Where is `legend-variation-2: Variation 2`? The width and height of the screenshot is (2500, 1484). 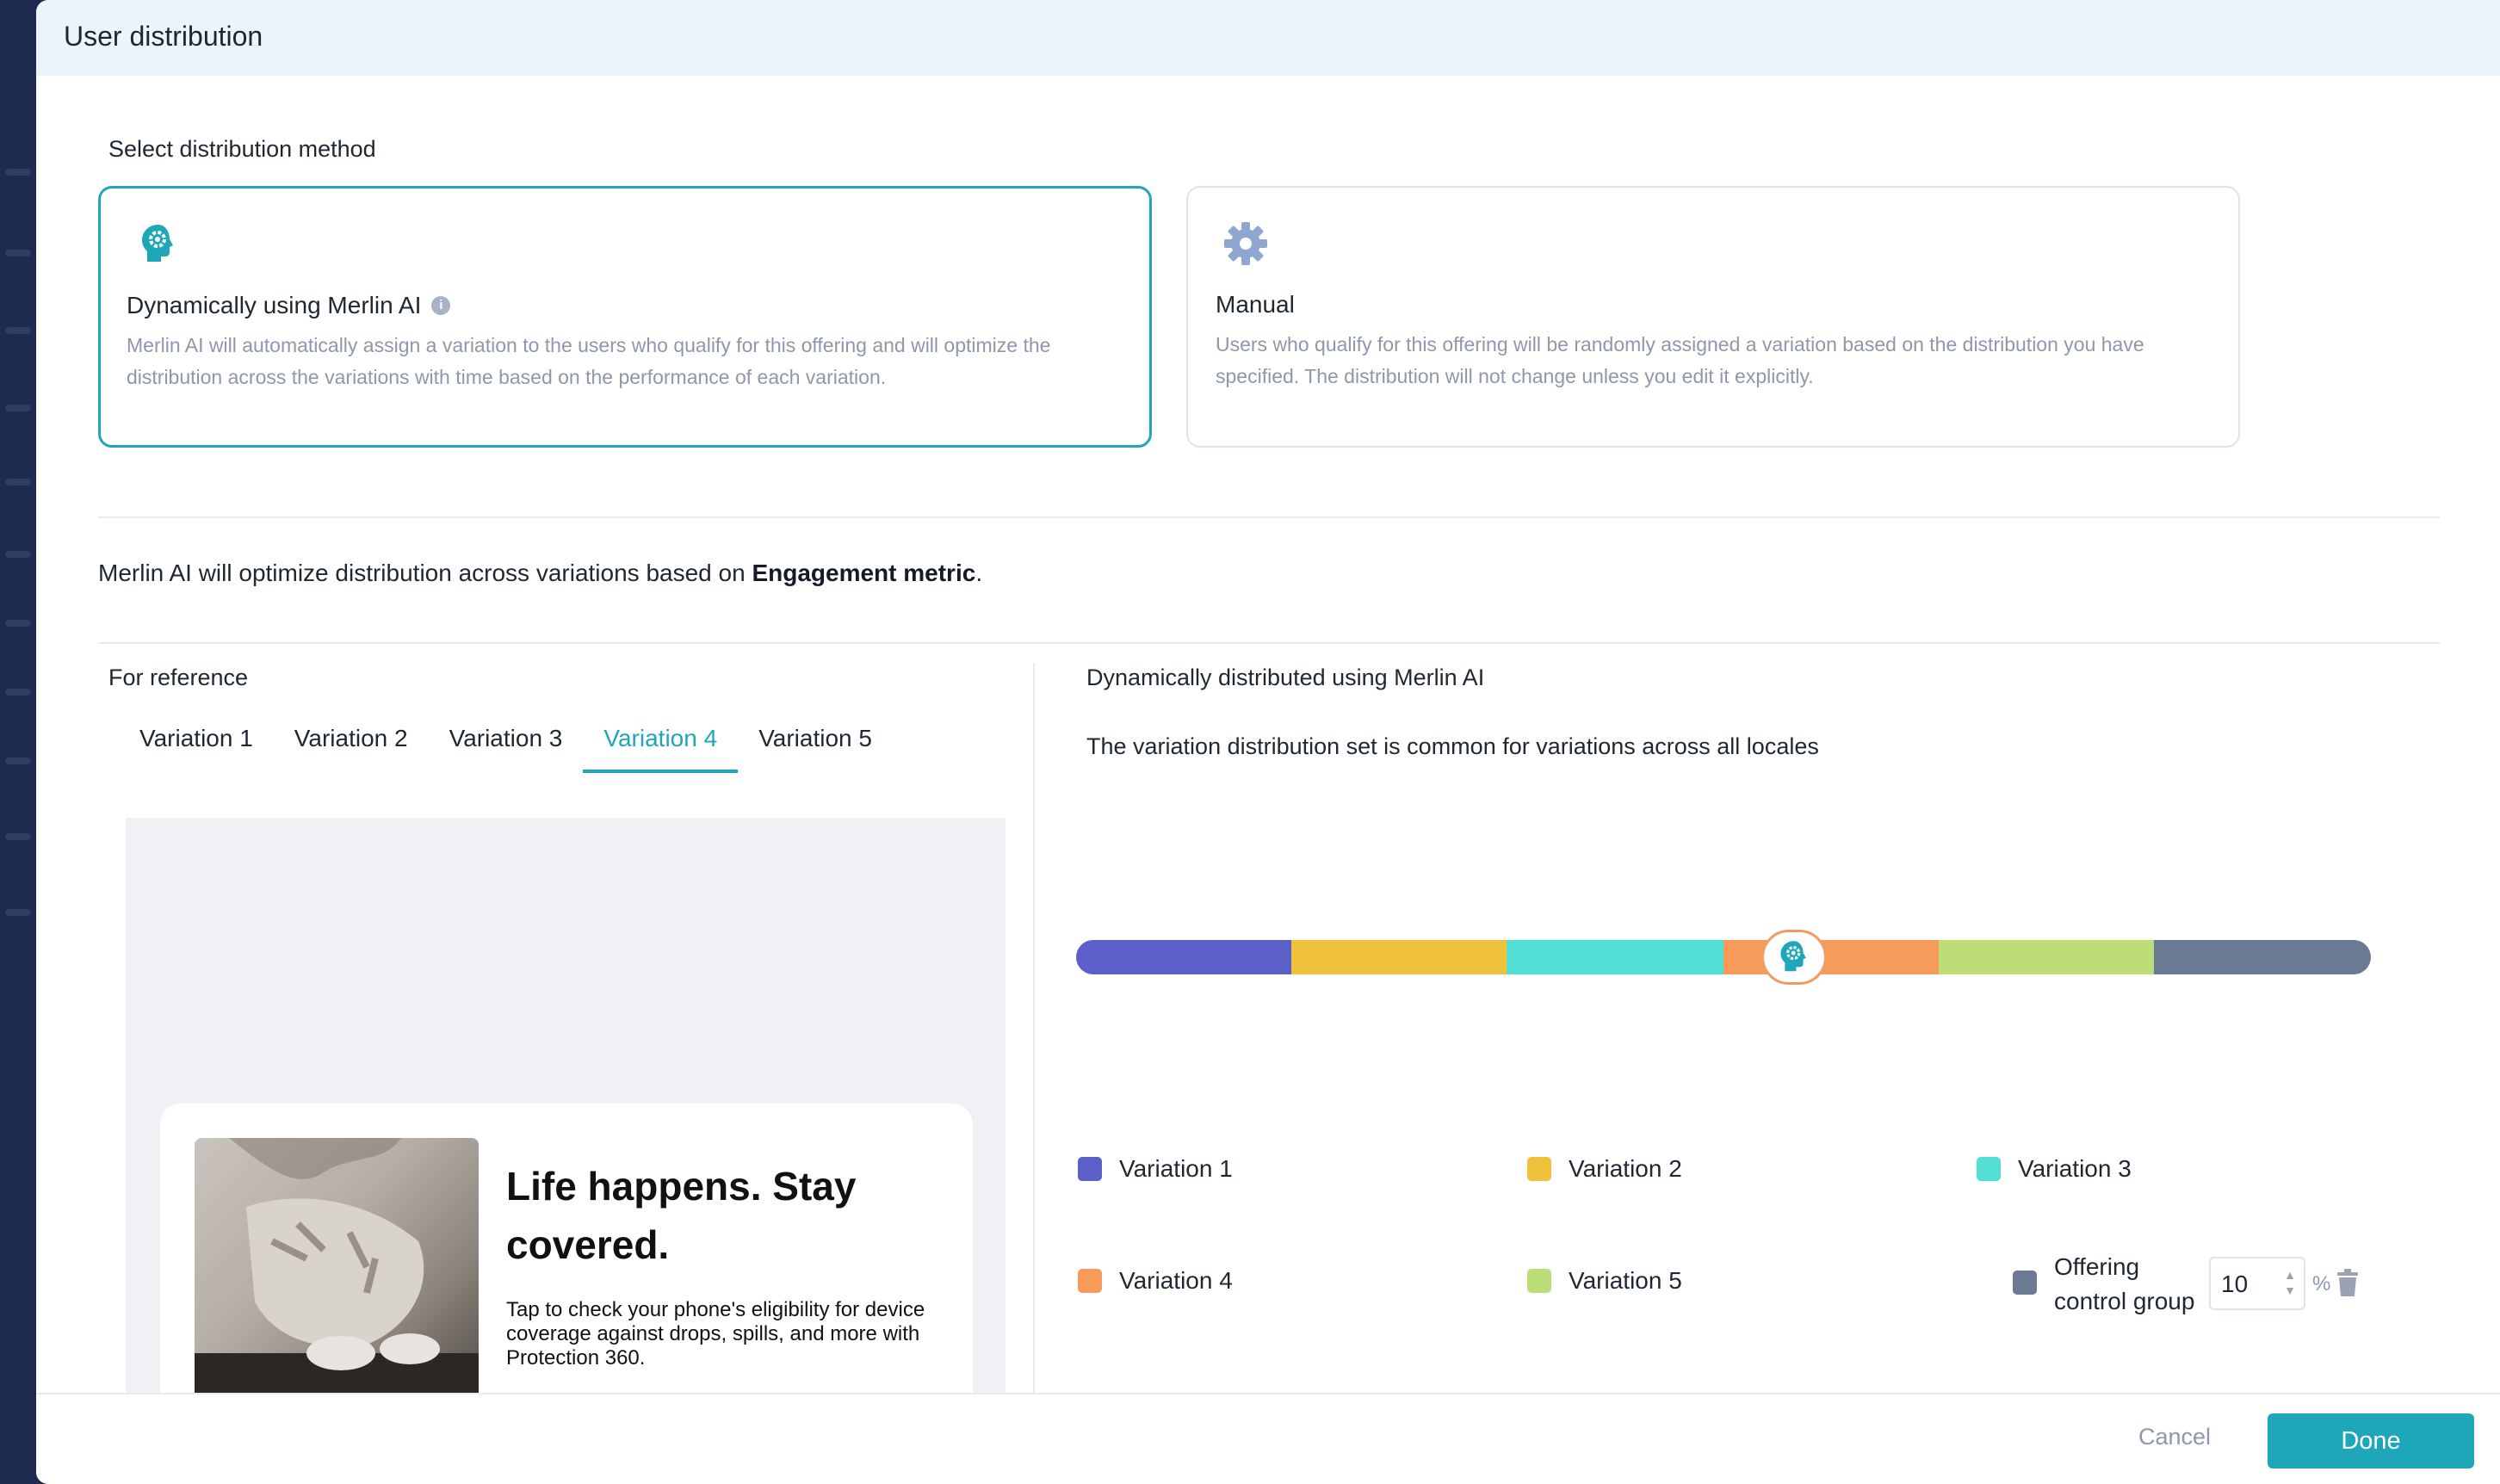
legend-variation-2: Variation 2 is located at coordinates (1604, 1169).